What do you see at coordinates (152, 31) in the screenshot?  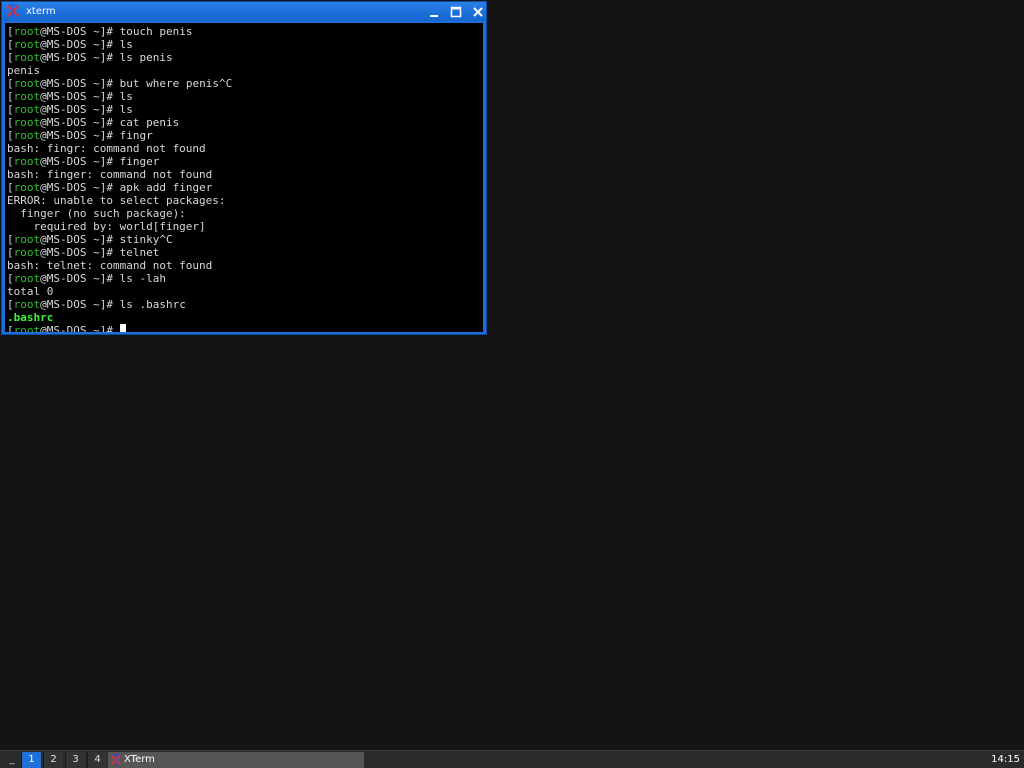 I see `command-text: touch penis` at bounding box center [152, 31].